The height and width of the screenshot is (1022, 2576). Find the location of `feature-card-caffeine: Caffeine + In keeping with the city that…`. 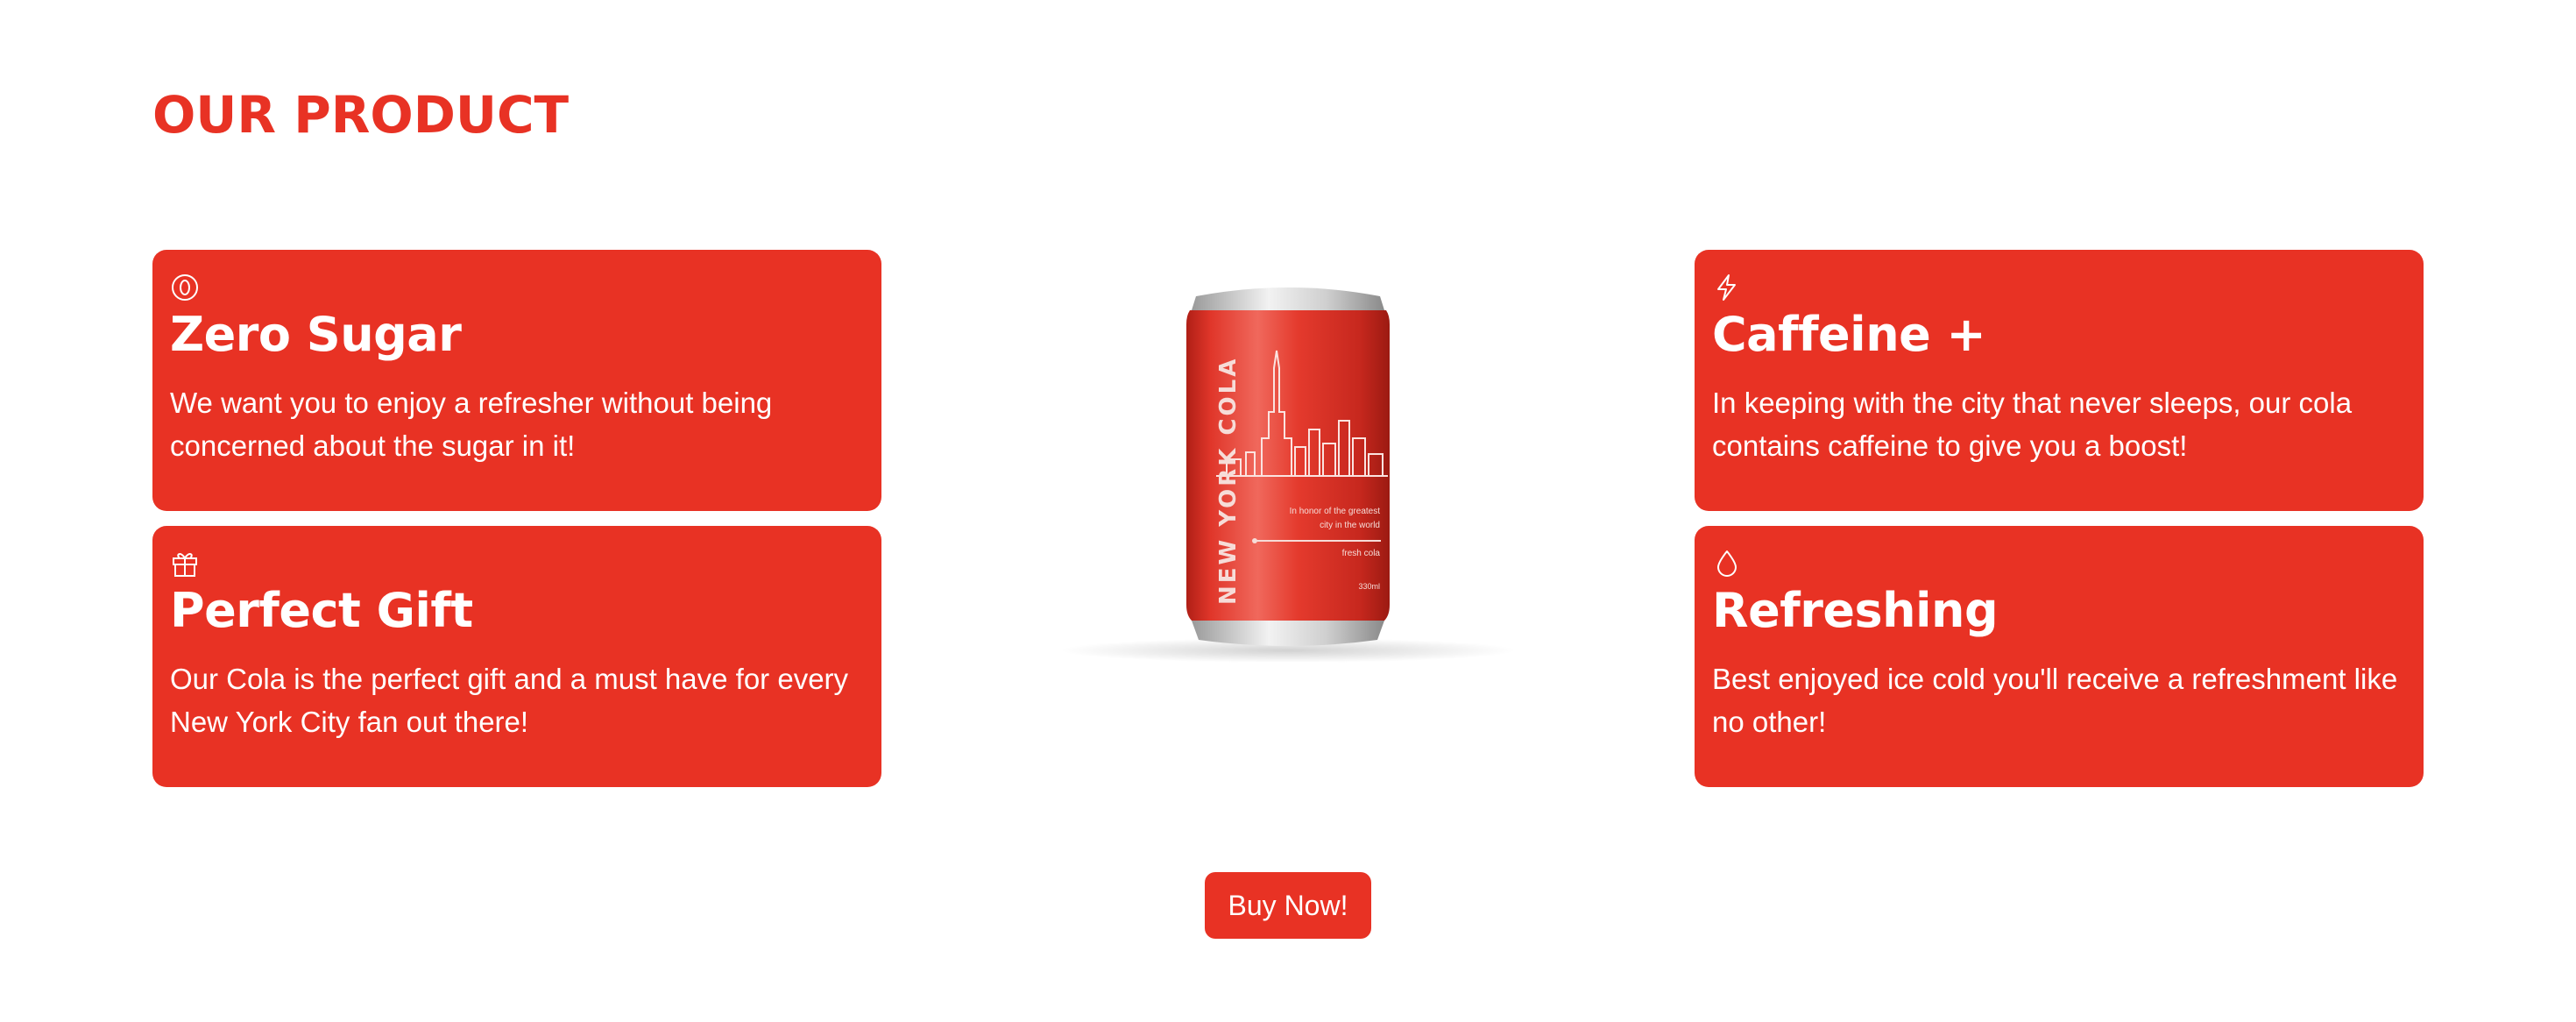

feature-card-caffeine: Caffeine + In keeping with the city that… is located at coordinates (2059, 380).